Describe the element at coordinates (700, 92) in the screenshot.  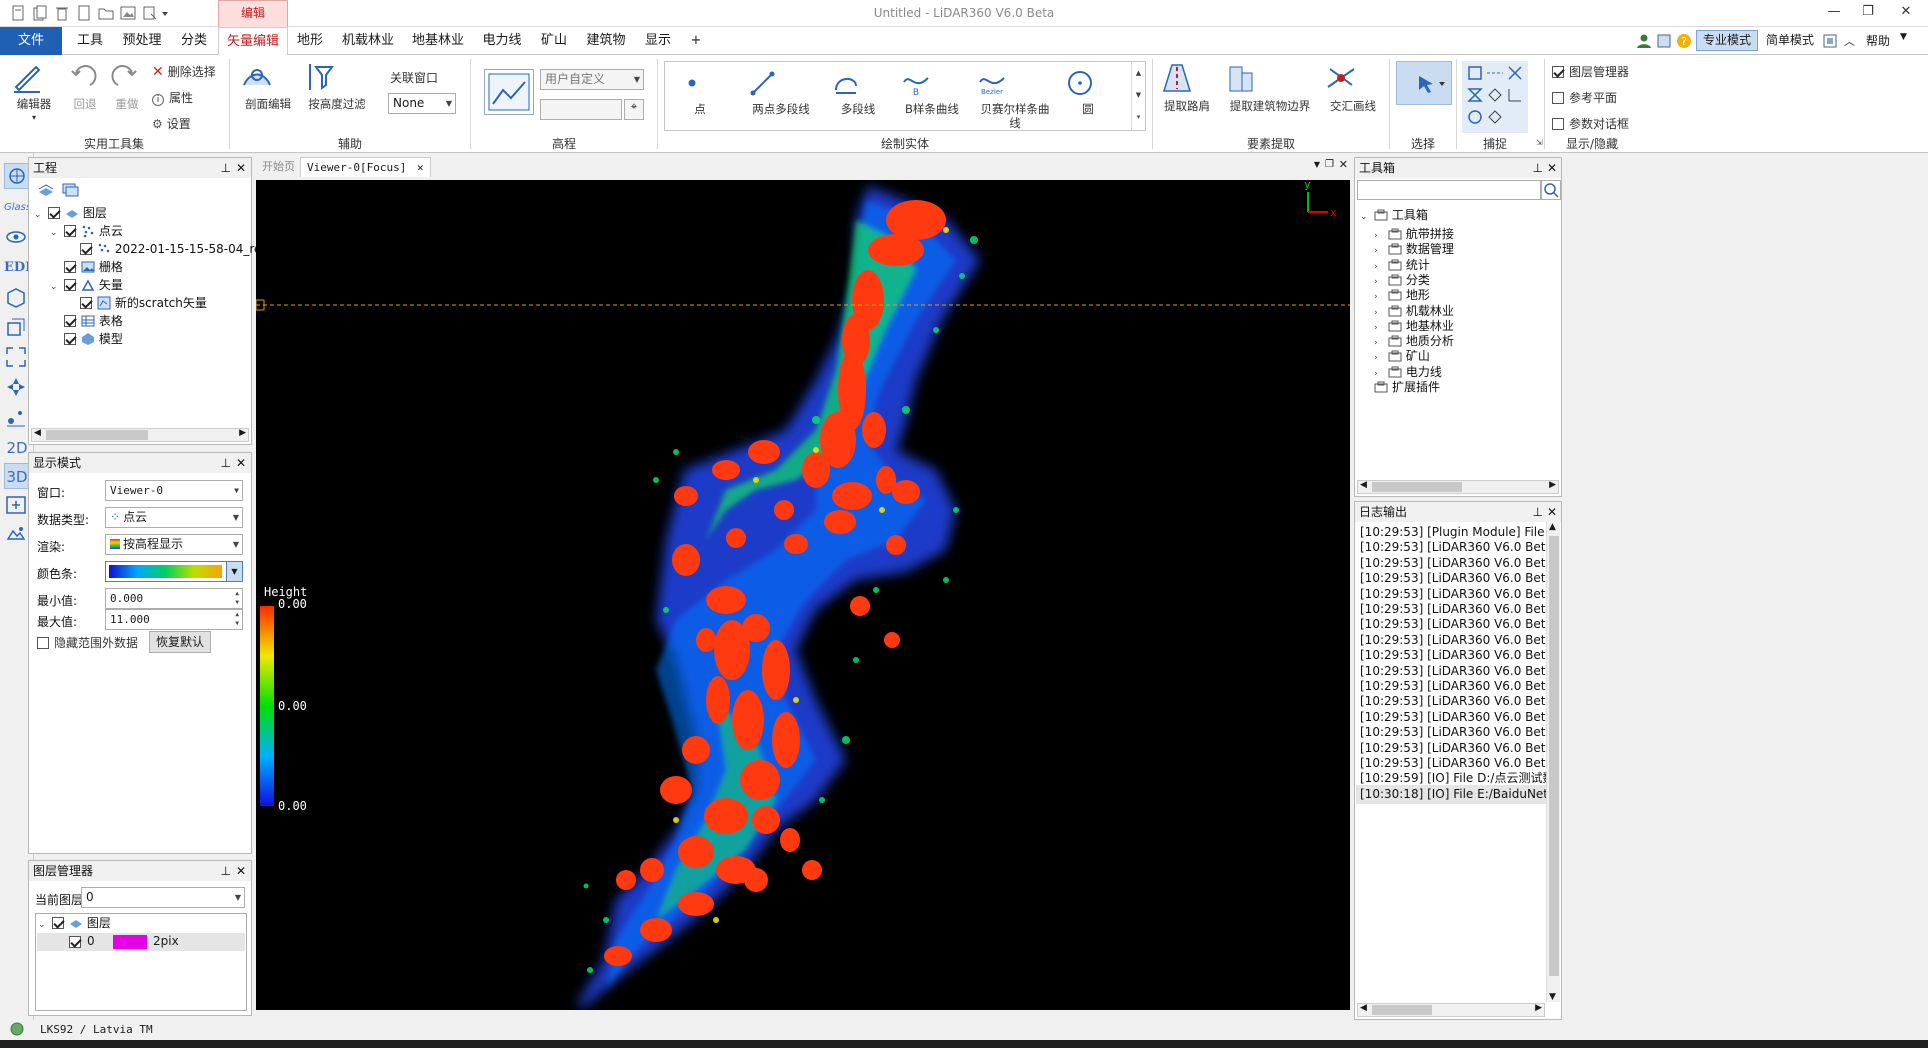
I see `draw-point-button: 点` at that location.